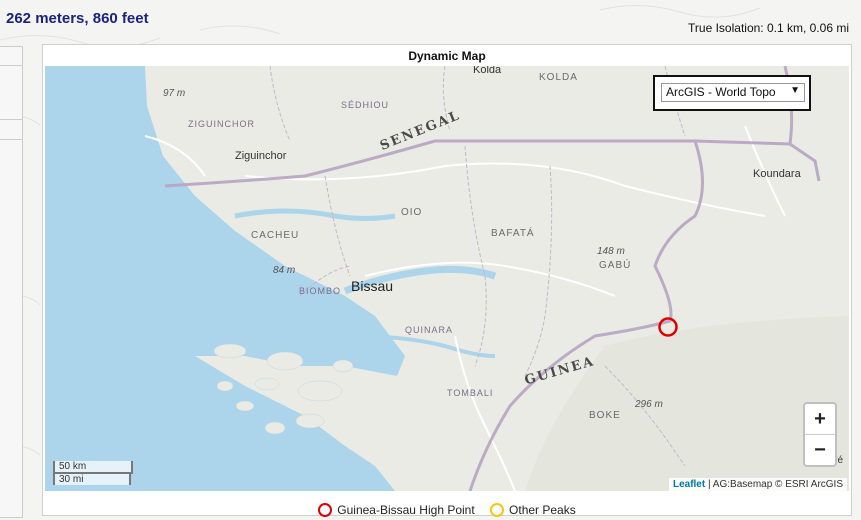 This screenshot has height=520, width=861. Describe the element at coordinates (820, 419) in the screenshot. I see `zoom-in-button: +` at that location.